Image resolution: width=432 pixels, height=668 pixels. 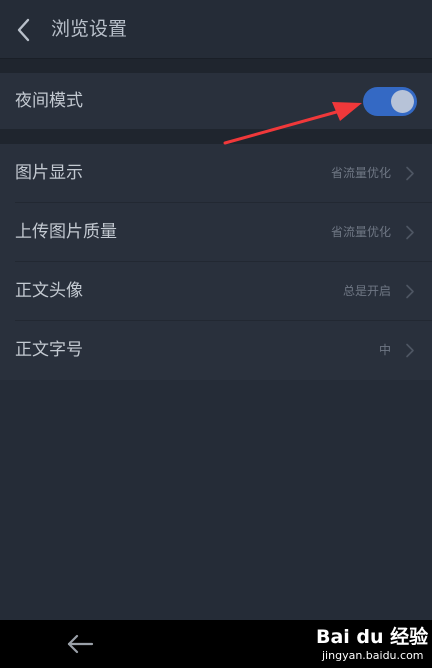 I want to click on night-mode-label: 夜间模式, so click(x=49, y=101).